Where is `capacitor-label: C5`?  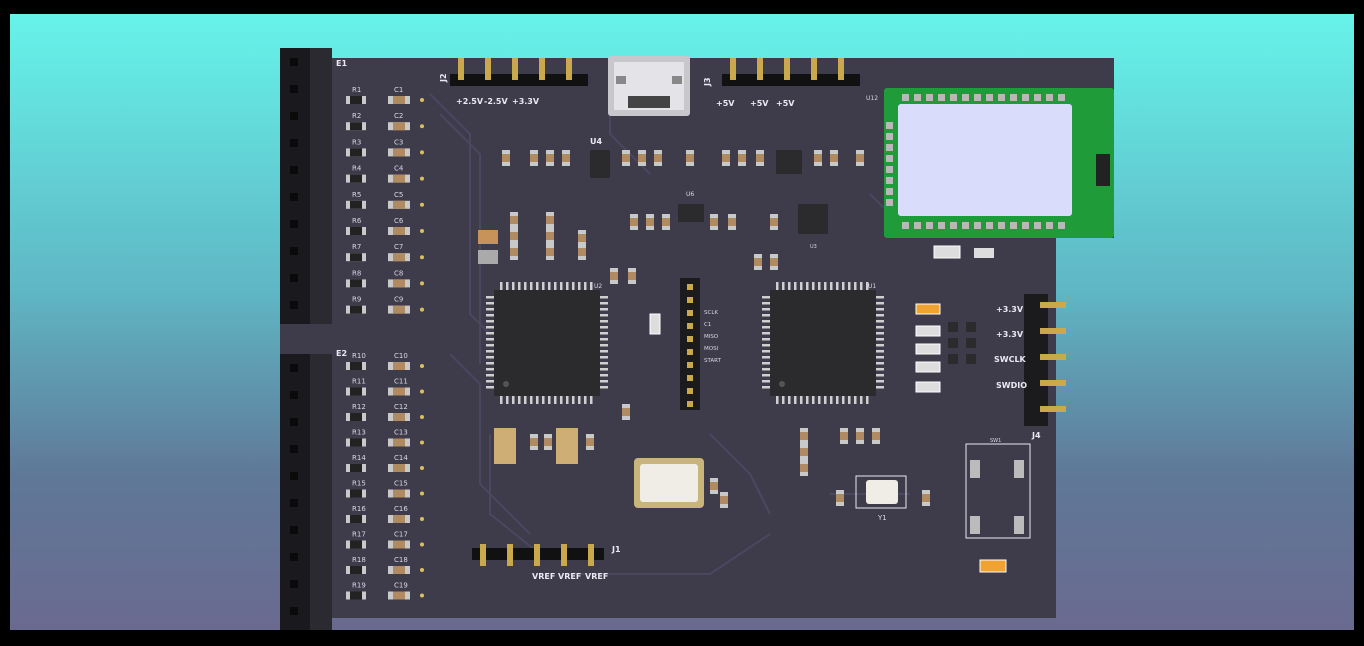
capacitor-label: C5 is located at coordinates (398, 195).